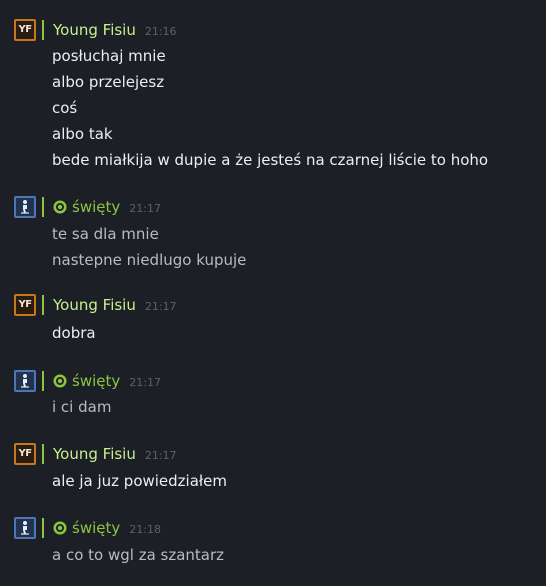 The image size is (546, 586). I want to click on message-text: nastepne niedlugo kupuje, so click(149, 260).